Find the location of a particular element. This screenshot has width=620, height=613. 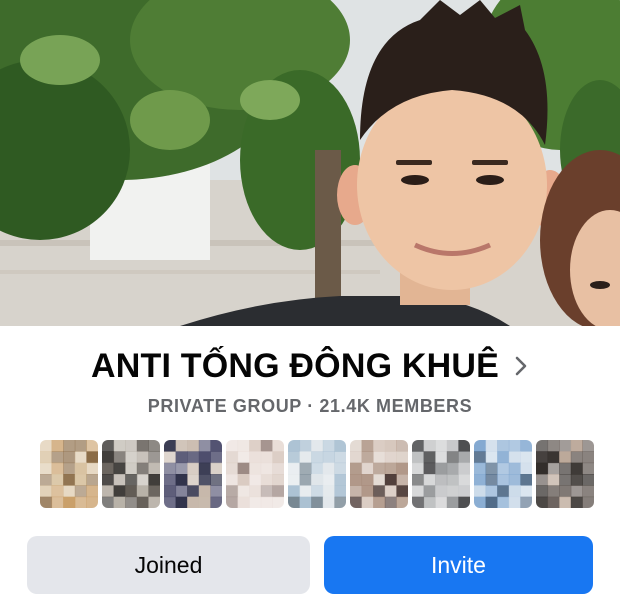

invite-button: Invite is located at coordinates (458, 565).